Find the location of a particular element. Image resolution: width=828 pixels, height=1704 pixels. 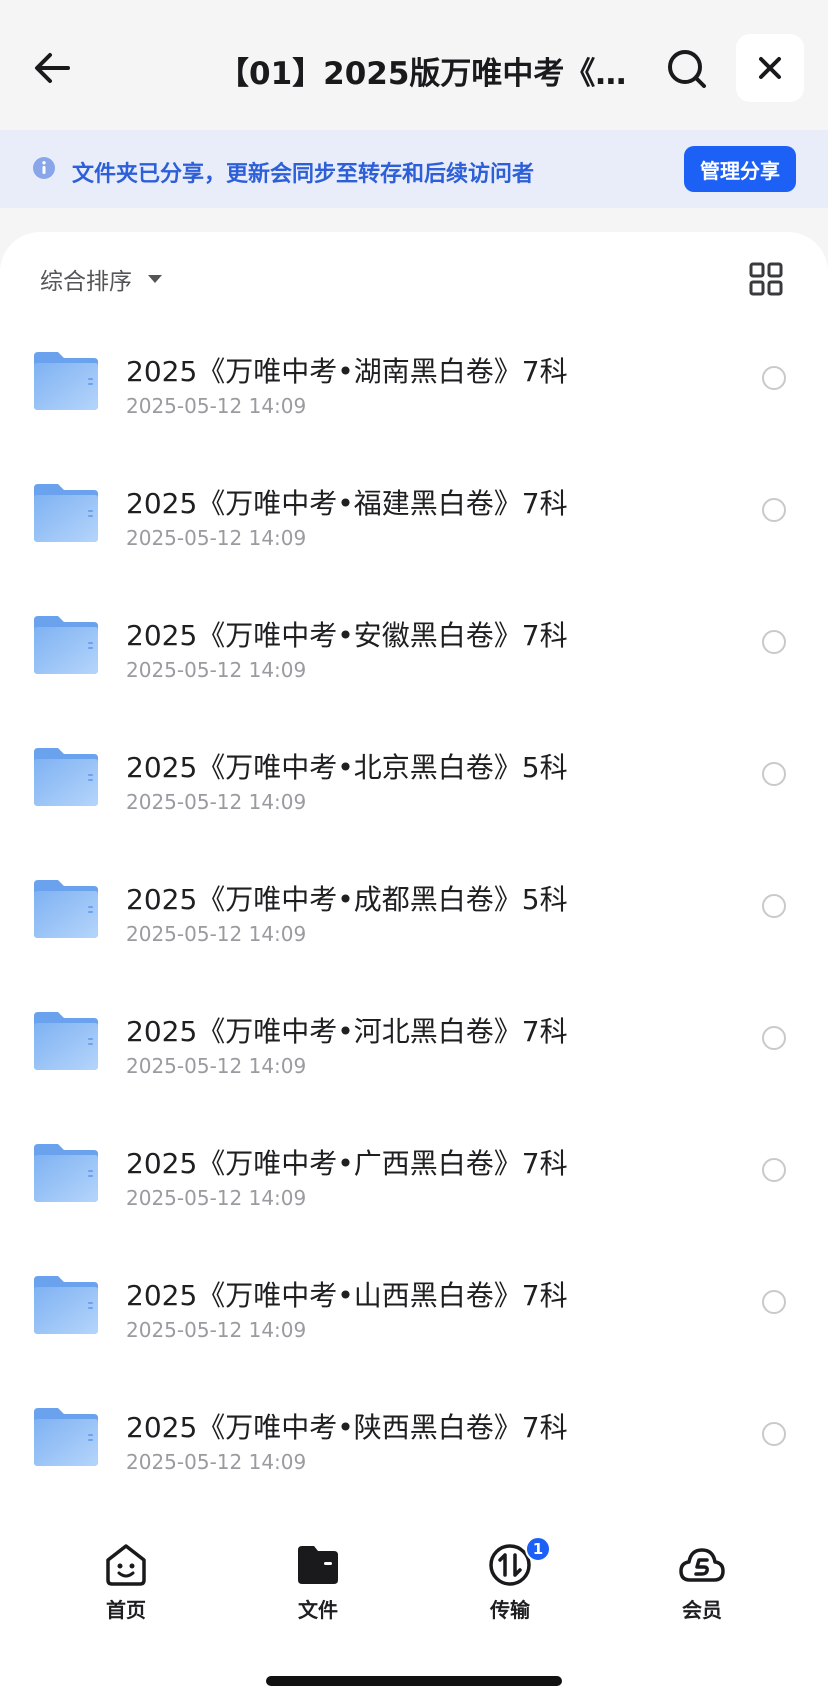

banner-message: 文件夹已分享，更新会同步至转存和后续访问者 is located at coordinates (303, 174).